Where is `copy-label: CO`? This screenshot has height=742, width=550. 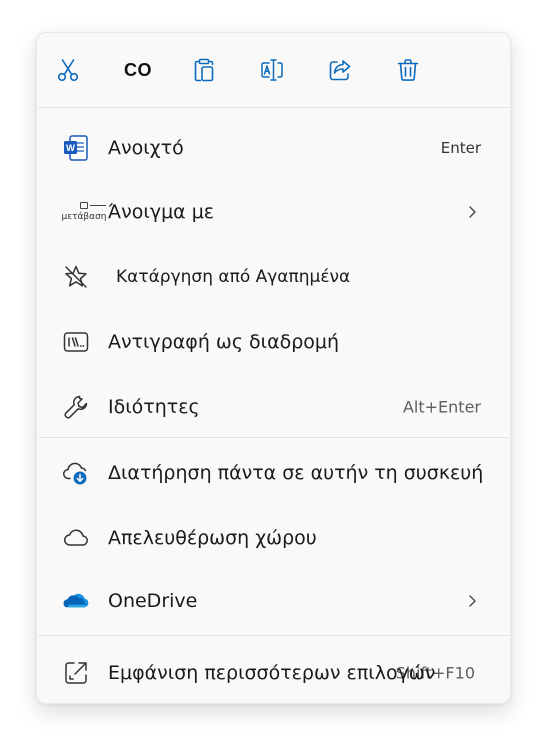 copy-label: CO is located at coordinates (138, 69).